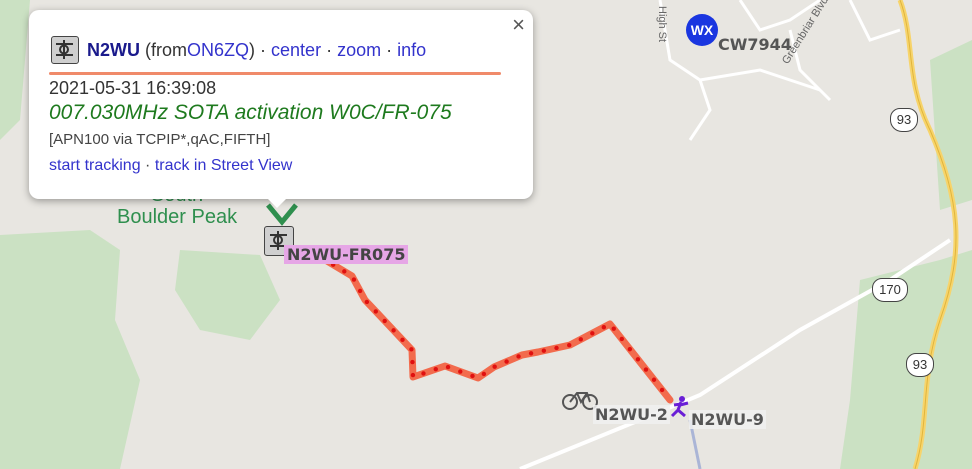 The height and width of the screenshot is (469, 972). I want to click on gps-track, so click(496, 329).